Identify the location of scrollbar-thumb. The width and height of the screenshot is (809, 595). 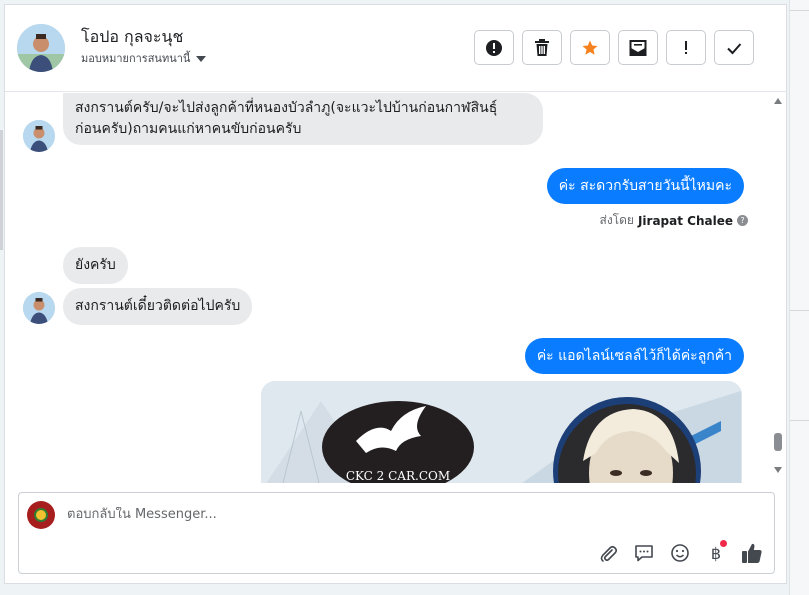
(778, 442).